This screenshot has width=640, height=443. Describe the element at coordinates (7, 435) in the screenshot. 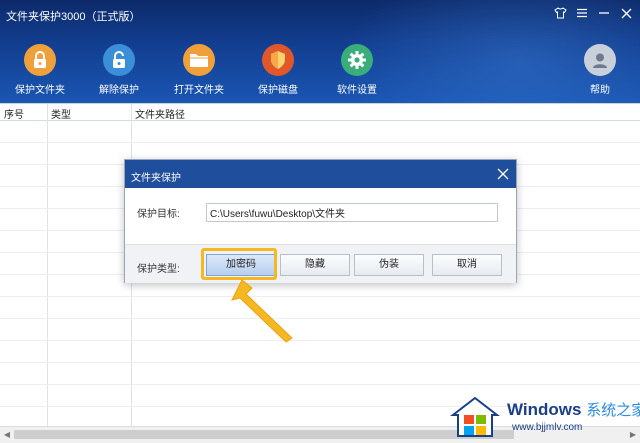

I see `scroll-left-icon: ◀` at that location.